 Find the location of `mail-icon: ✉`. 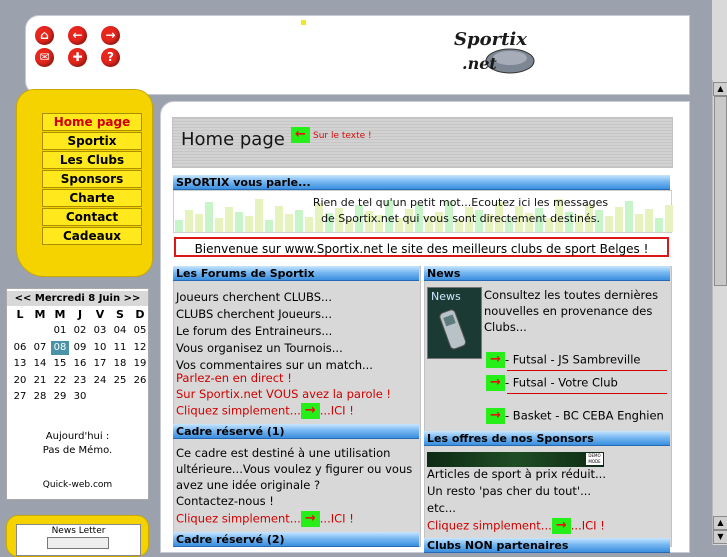

mail-icon: ✉ is located at coordinates (44, 57).